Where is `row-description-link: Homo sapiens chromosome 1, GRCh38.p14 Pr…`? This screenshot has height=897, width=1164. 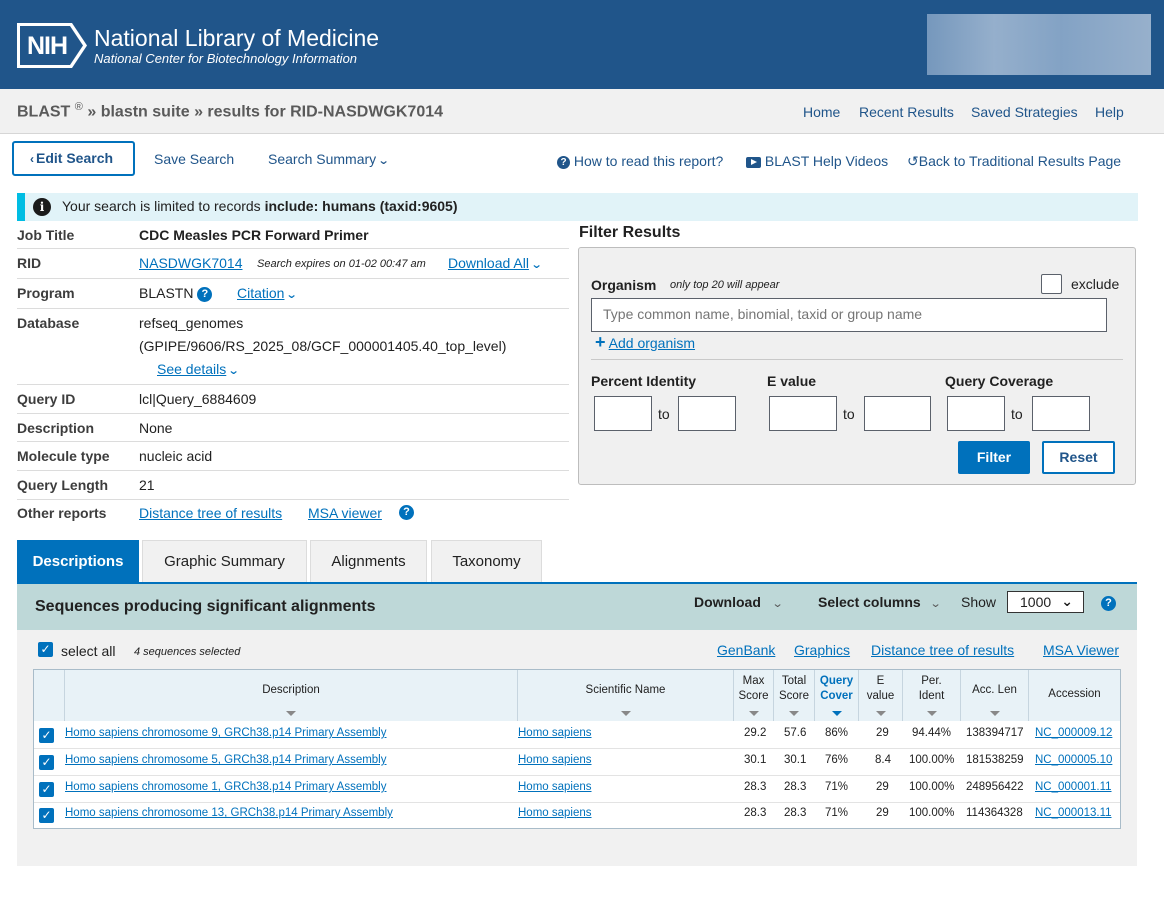
row-description-link: Homo sapiens chromosome 1, GRCh38.p14 Pr… is located at coordinates (226, 787).